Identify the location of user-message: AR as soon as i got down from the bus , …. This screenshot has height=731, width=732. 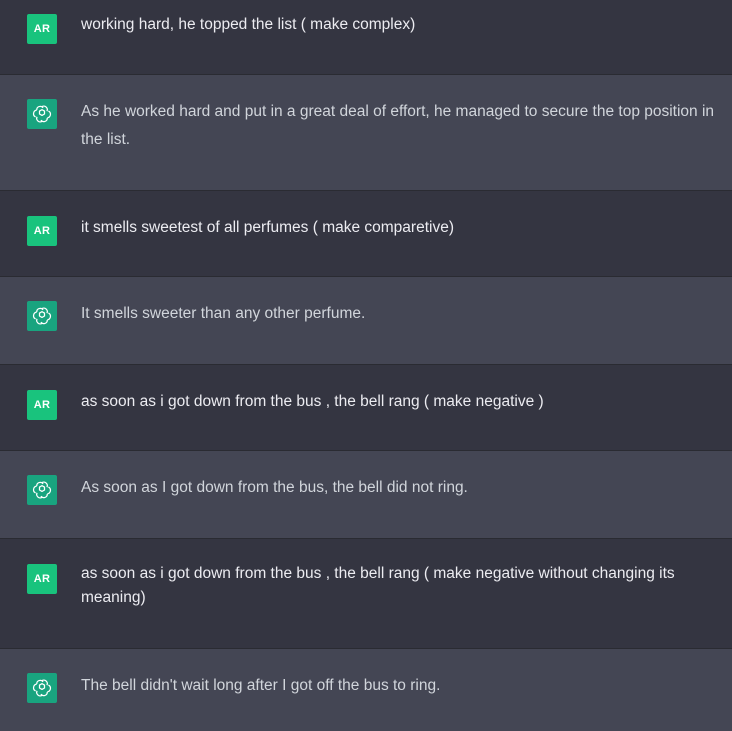
(366, 408).